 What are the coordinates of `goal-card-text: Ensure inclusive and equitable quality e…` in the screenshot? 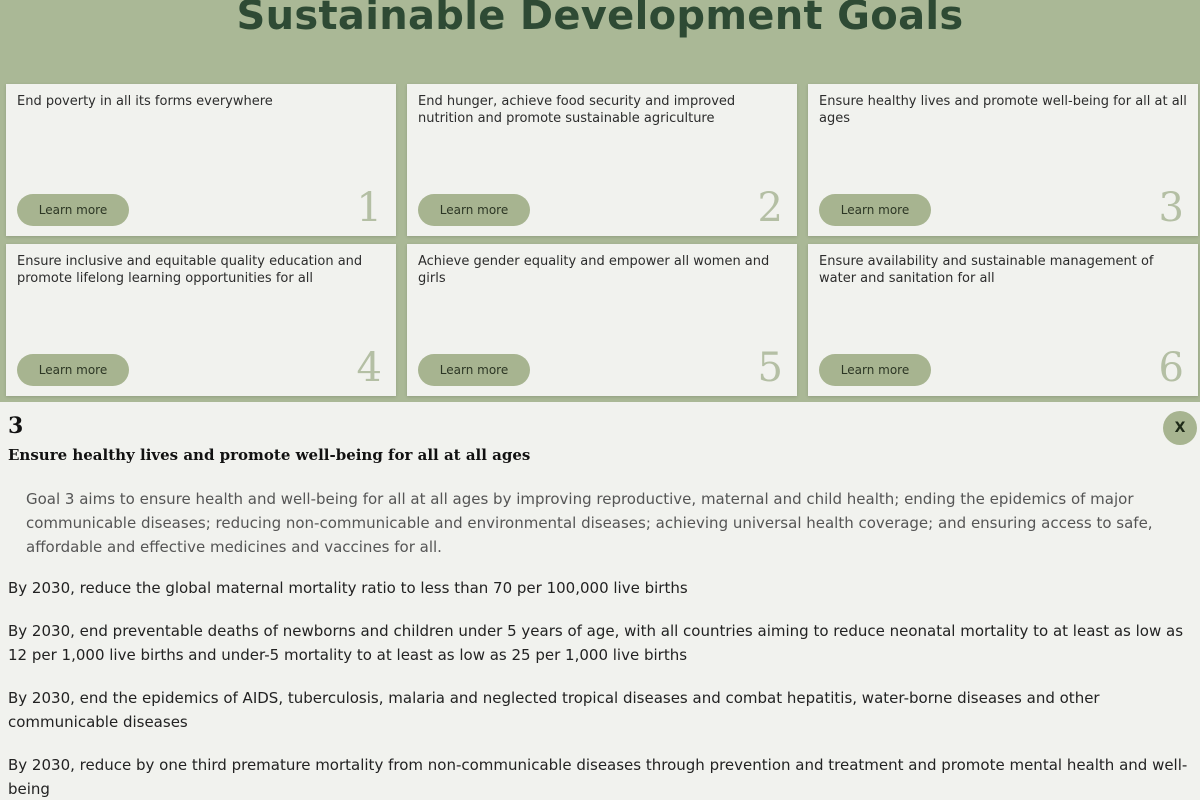 It's located at (190, 270).